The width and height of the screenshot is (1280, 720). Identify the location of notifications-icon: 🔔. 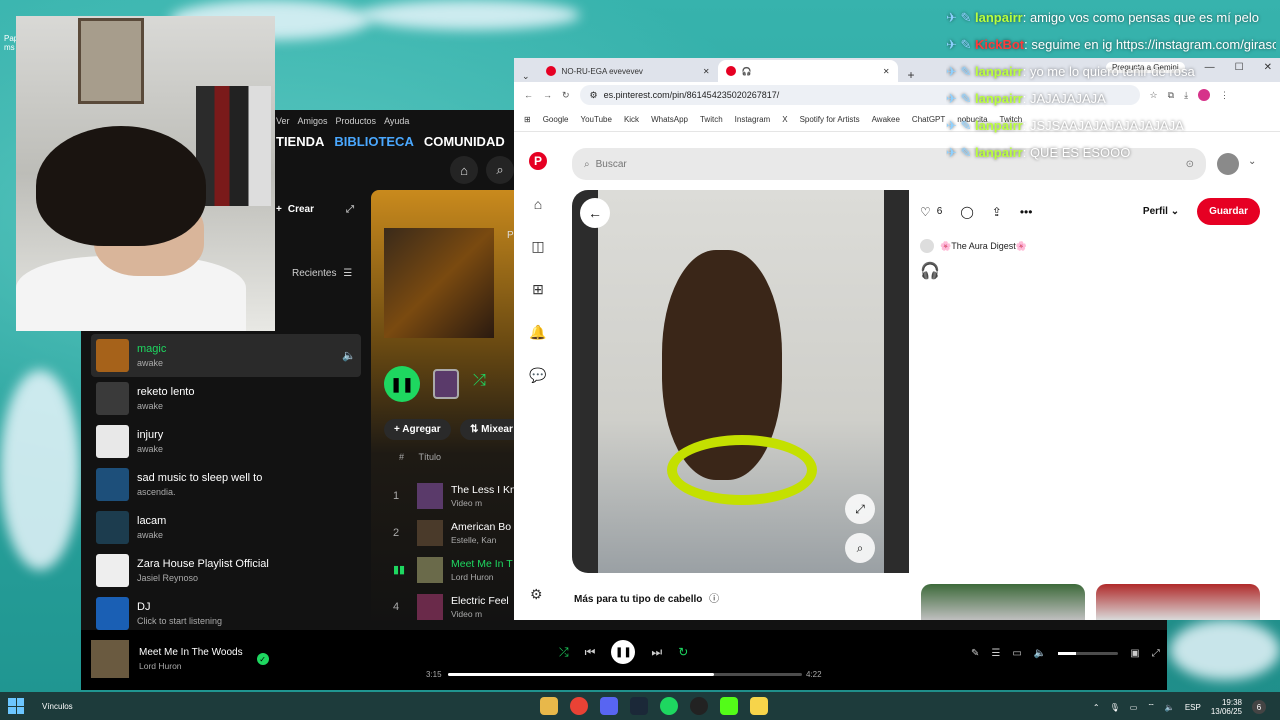
(537, 332).